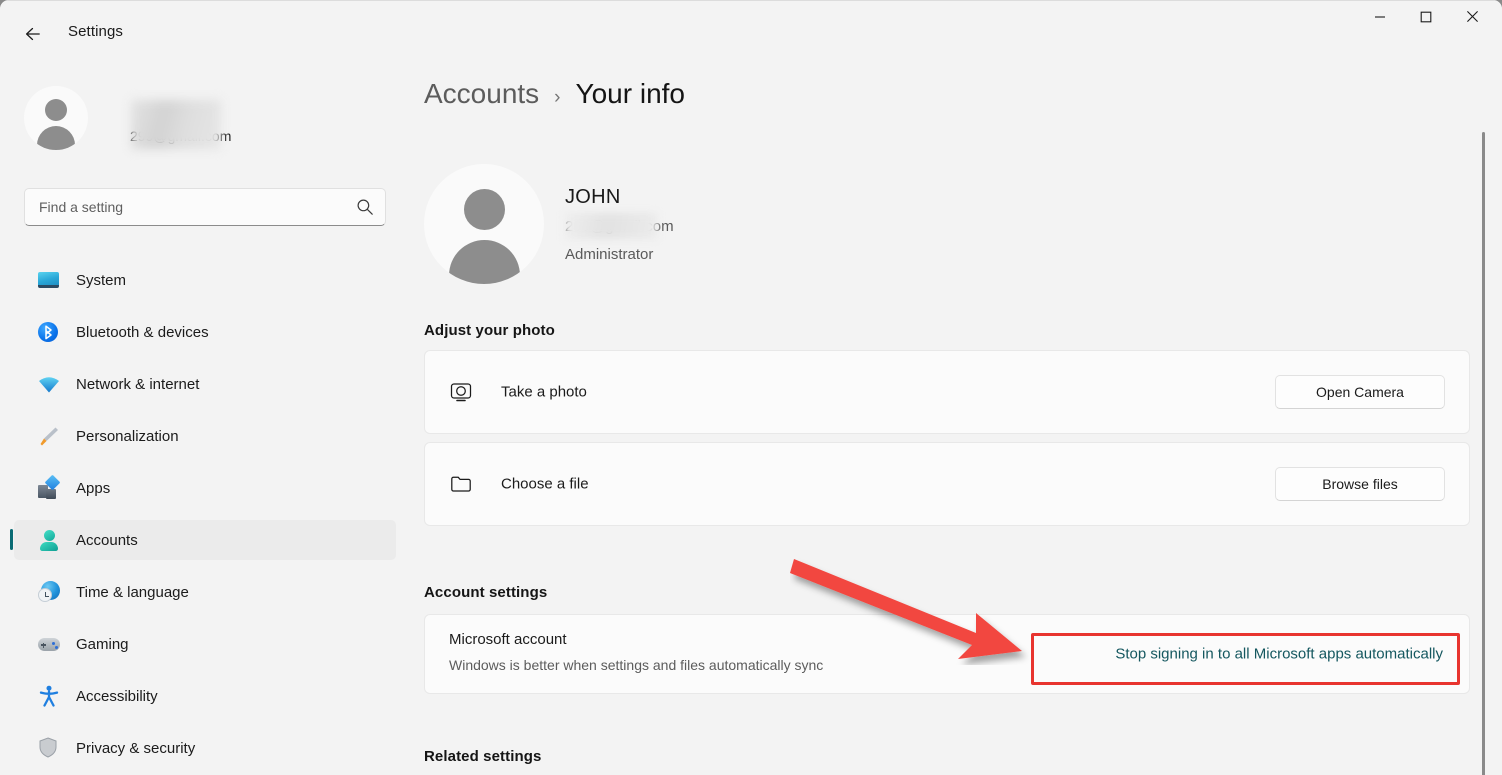 This screenshot has height=775, width=1502. What do you see at coordinates (611, 226) in the screenshot?
I see `user-email-redacted` at bounding box center [611, 226].